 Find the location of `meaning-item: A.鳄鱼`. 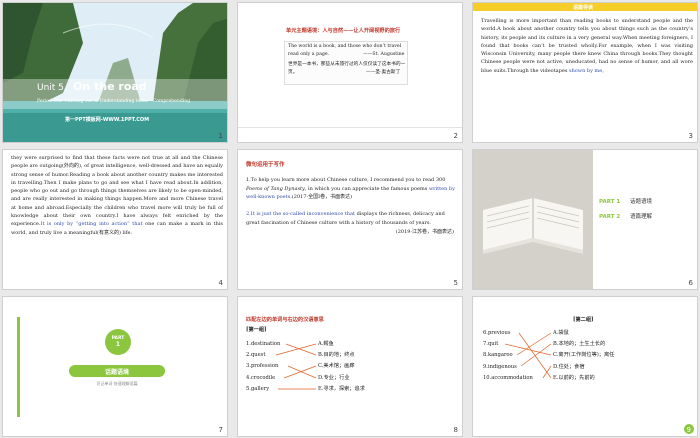

meaning-item: A.鳄鱼 is located at coordinates (326, 344).